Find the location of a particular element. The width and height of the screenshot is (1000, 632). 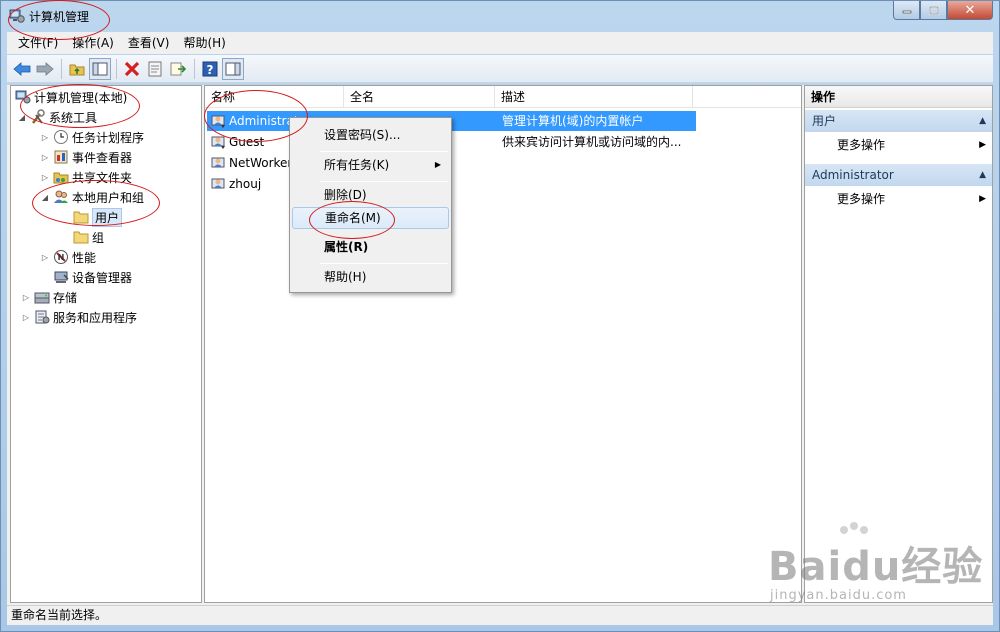

help-icon: ? is located at coordinates (210, 69).